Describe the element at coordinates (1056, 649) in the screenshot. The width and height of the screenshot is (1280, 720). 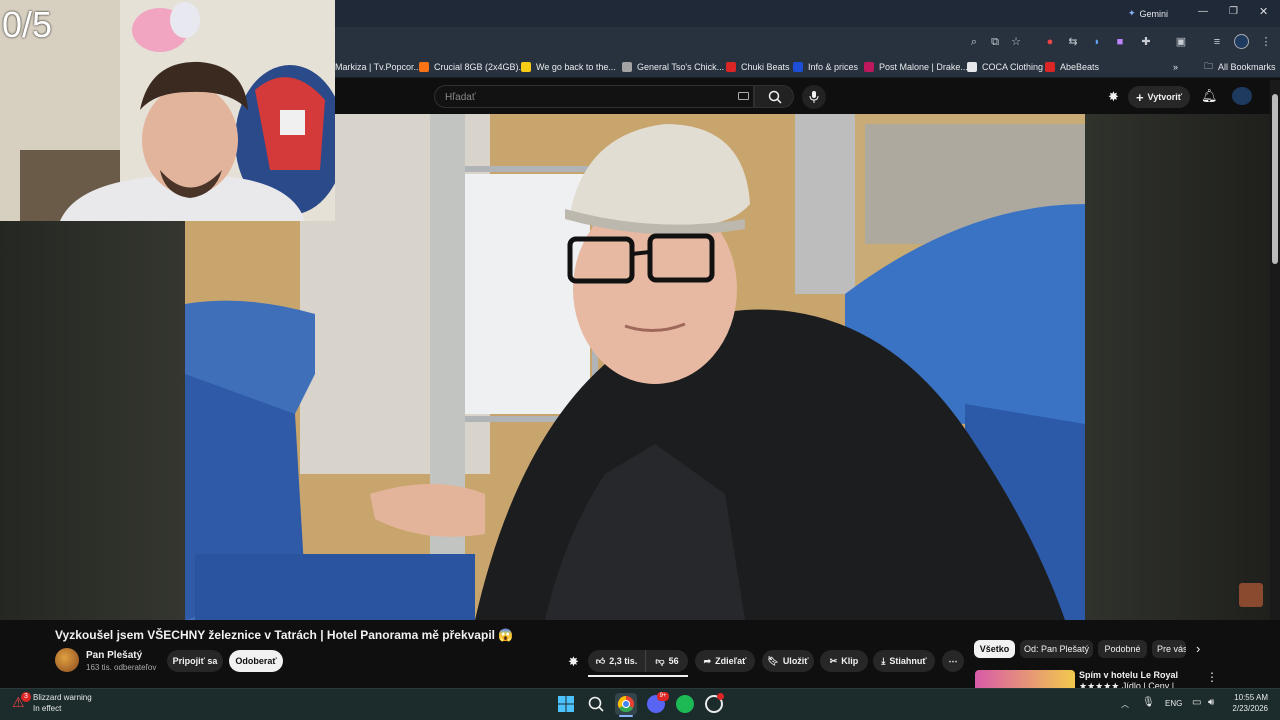
I see `chip-from-channel: Od: Pan Plešatý` at that location.